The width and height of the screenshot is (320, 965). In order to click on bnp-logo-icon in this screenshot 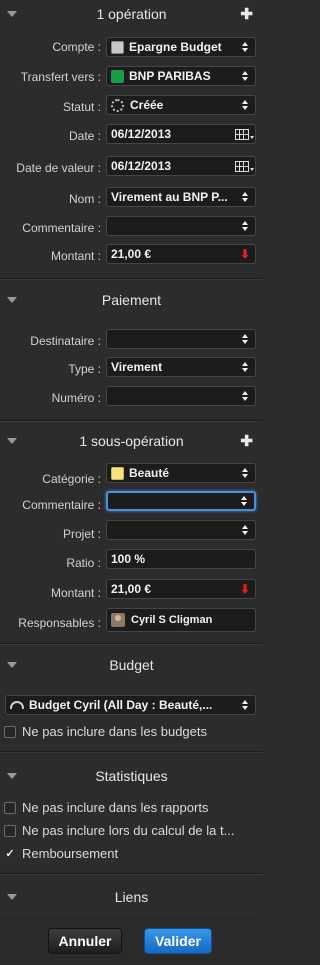, I will do `click(117, 76)`.